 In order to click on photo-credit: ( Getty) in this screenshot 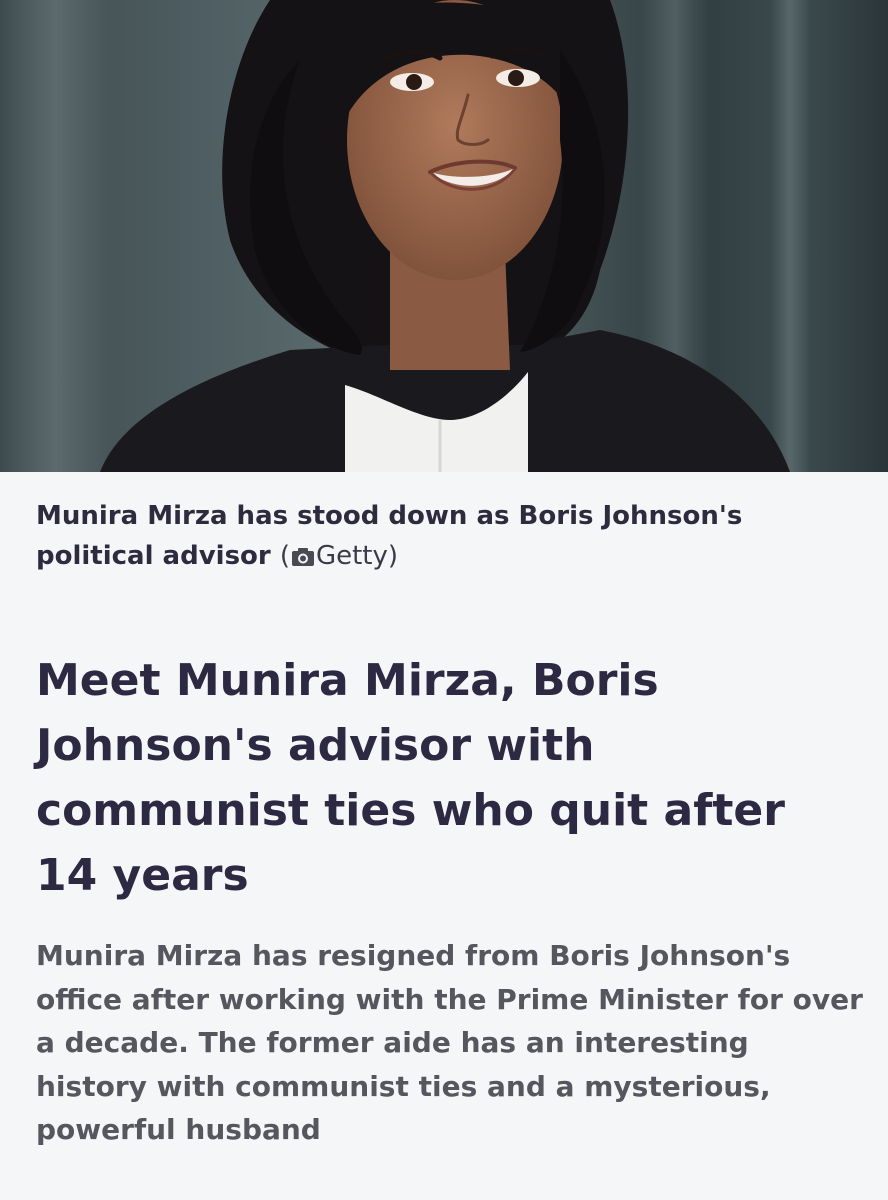, I will do `click(339, 556)`.